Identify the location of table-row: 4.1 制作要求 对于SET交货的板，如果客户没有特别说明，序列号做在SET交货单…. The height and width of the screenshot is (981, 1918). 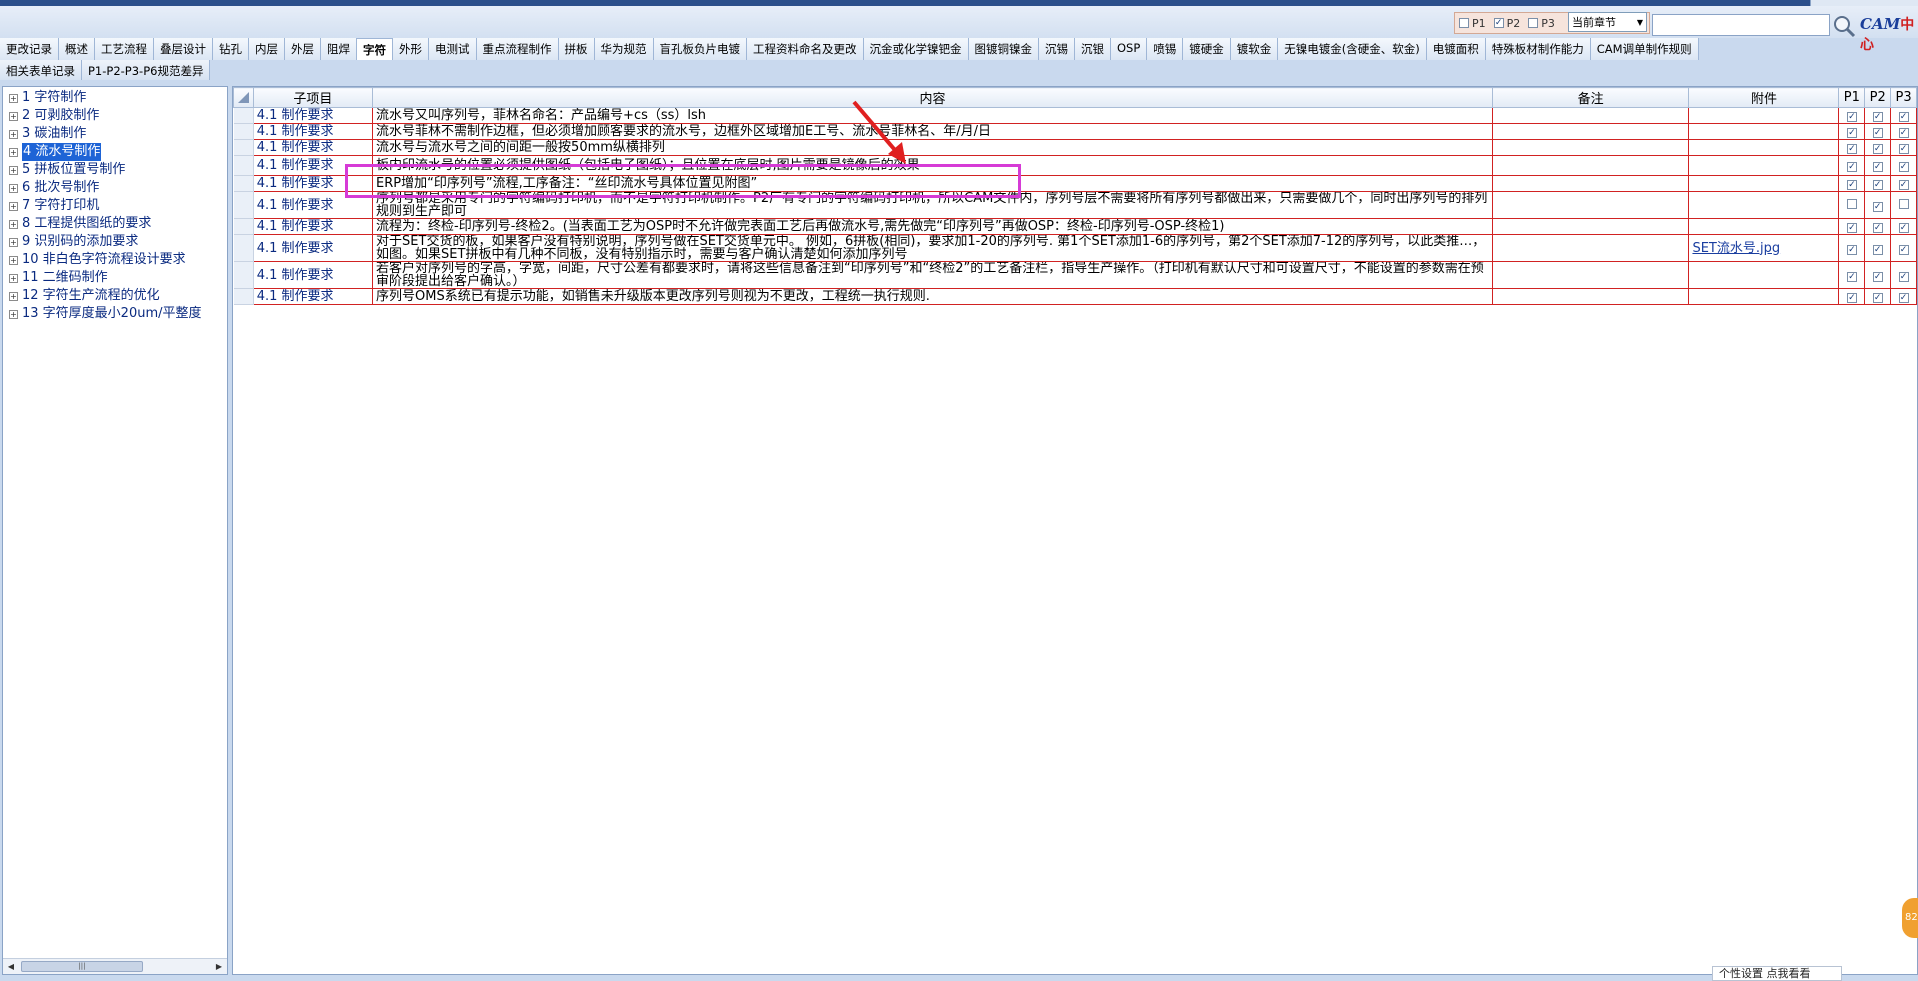
(1075, 248).